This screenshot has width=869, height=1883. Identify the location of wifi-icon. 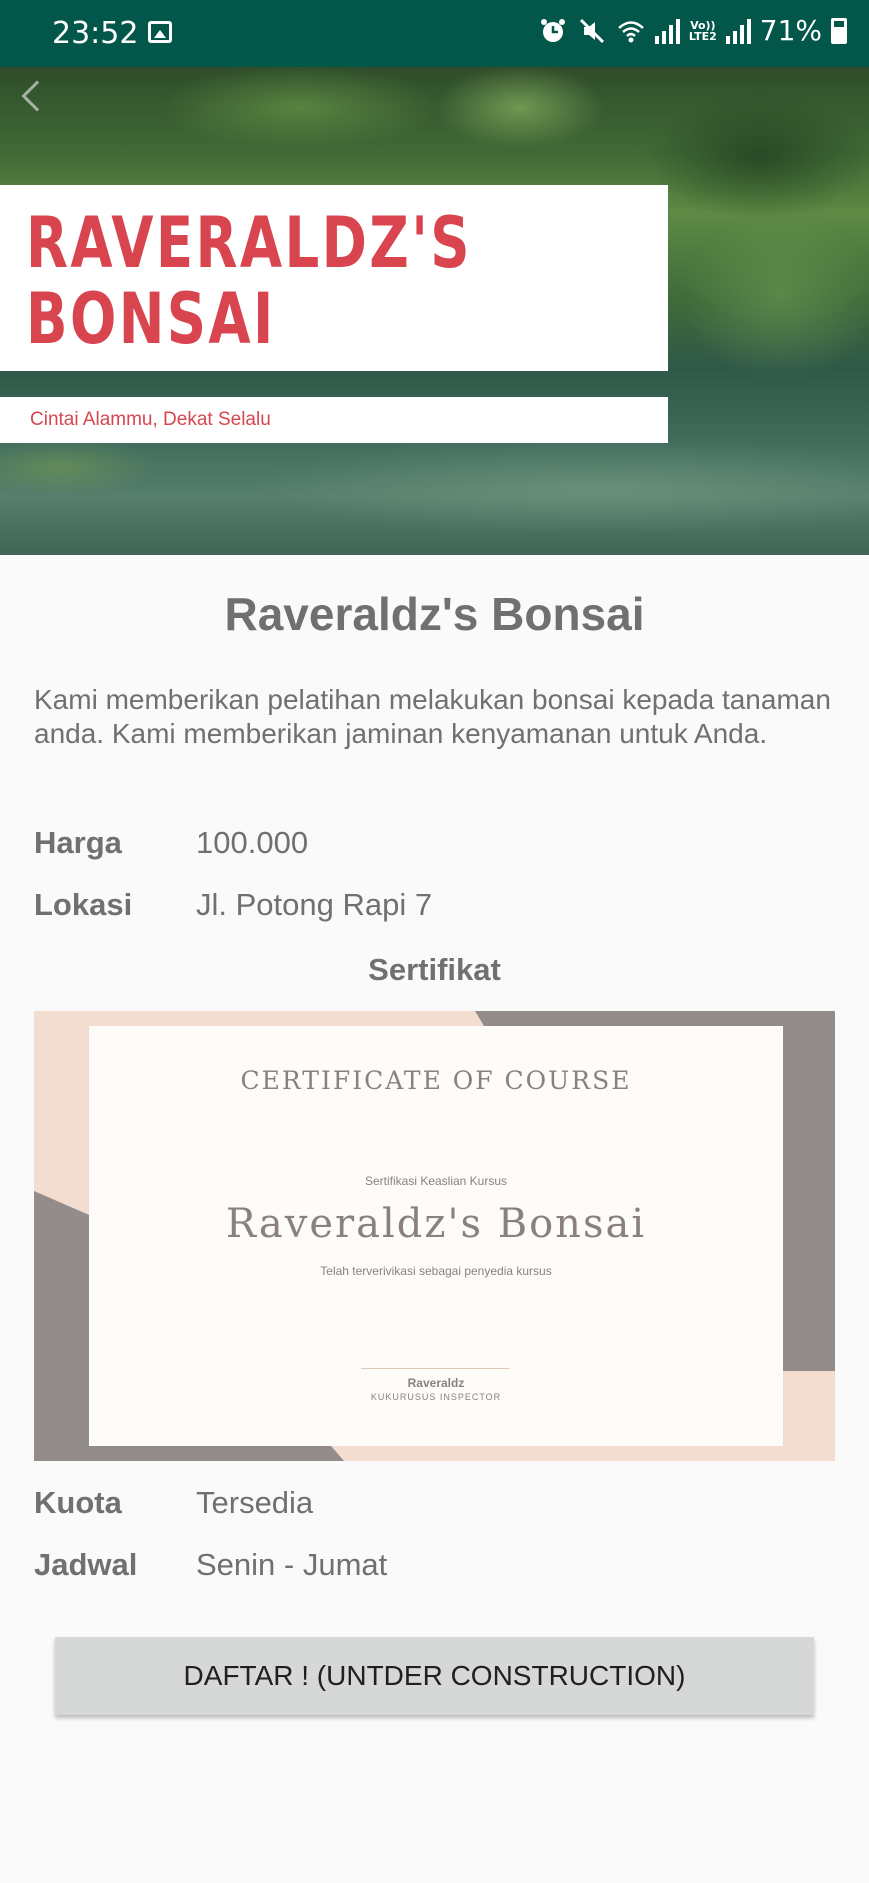
(631, 31).